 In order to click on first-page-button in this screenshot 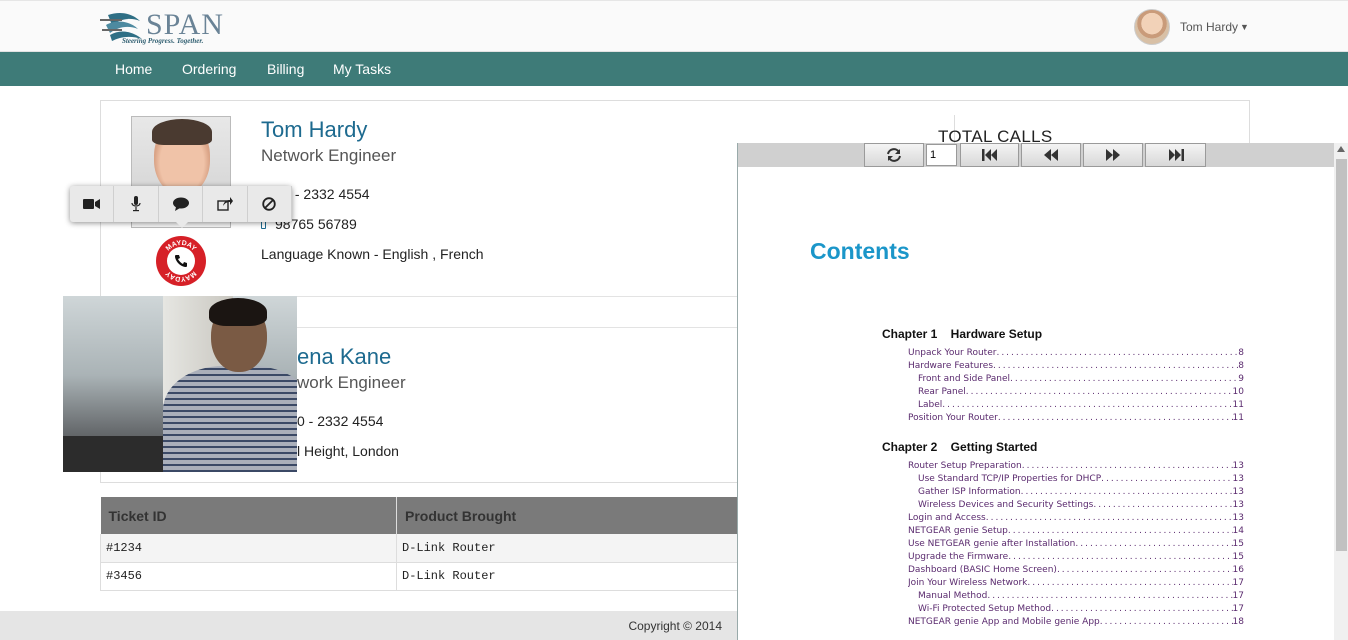, I will do `click(989, 155)`.